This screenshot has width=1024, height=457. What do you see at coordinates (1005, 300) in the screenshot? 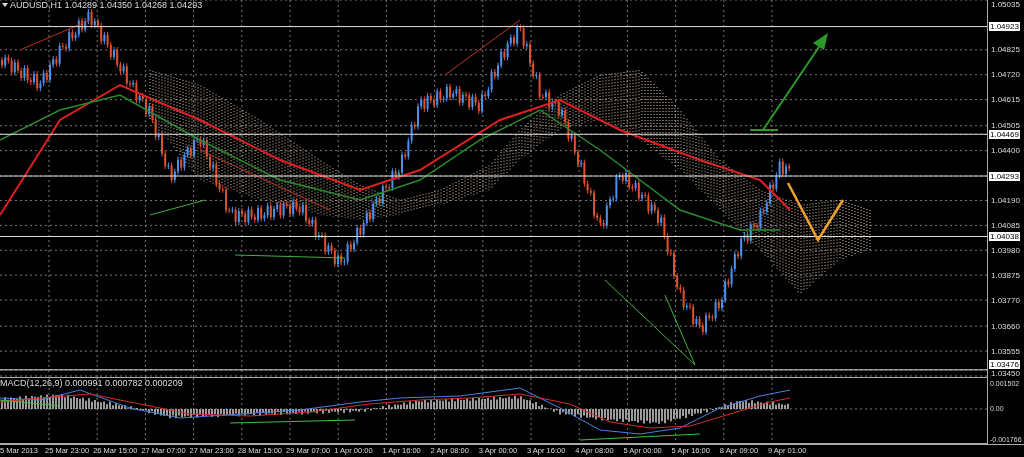
I see `price-label: 1.03770` at bounding box center [1005, 300].